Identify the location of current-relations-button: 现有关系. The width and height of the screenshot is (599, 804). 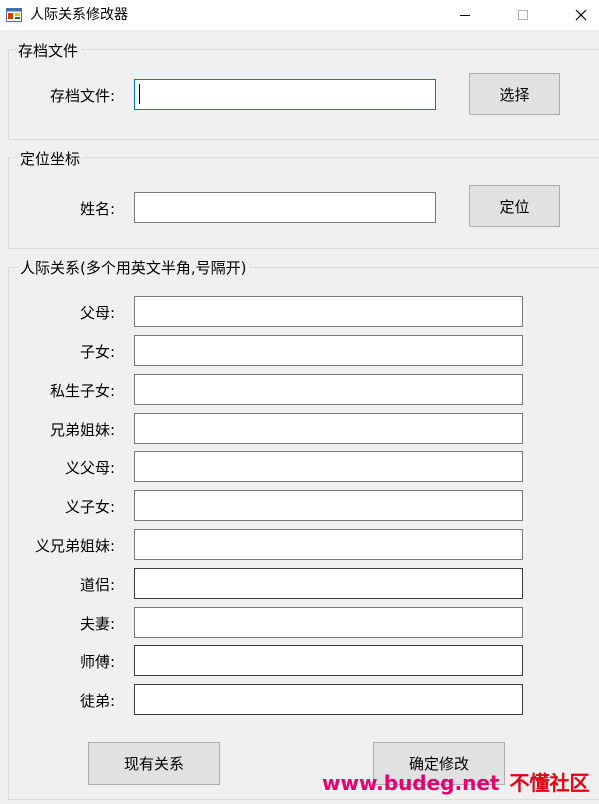
(154, 763).